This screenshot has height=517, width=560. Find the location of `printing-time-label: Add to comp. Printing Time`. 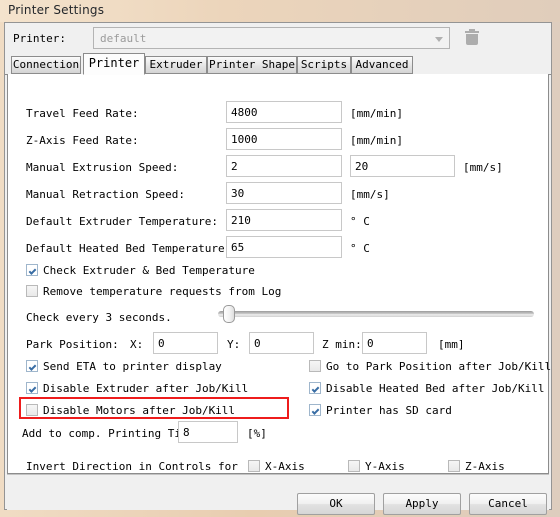

printing-time-label: Add to comp. Printing Time is located at coordinates (108, 433).